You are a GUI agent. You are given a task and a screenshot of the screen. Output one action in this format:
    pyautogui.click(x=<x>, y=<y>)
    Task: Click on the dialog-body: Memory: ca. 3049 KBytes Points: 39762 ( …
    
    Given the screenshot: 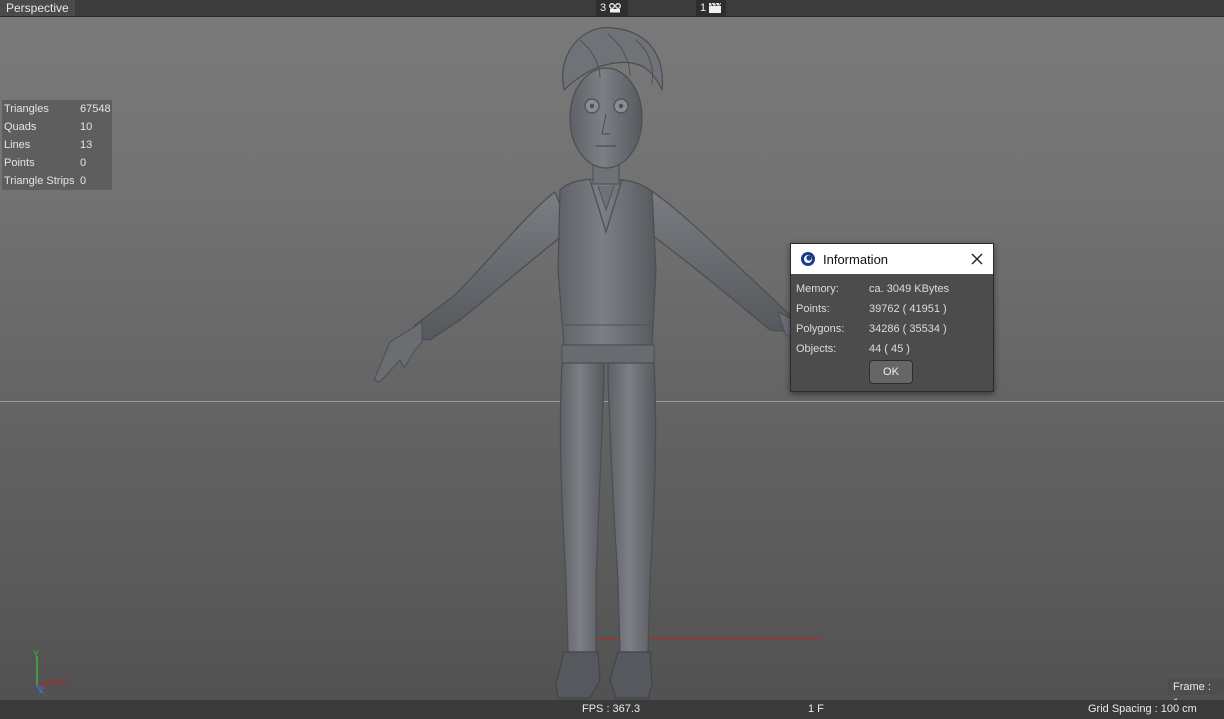 What is the action you would take?
    pyautogui.click(x=892, y=316)
    